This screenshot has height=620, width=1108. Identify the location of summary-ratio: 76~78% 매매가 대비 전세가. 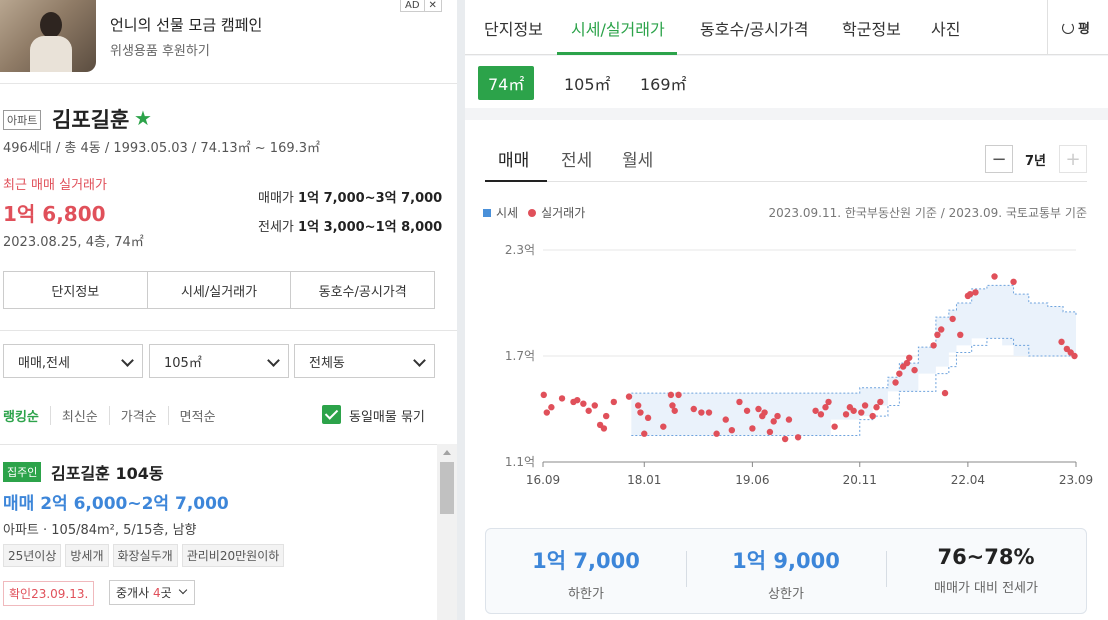
(986, 571).